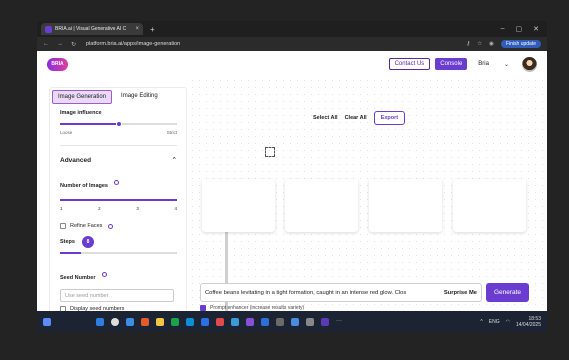  Describe the element at coordinates (519, 29) in the screenshot. I see `maximize-button: ▢` at that location.